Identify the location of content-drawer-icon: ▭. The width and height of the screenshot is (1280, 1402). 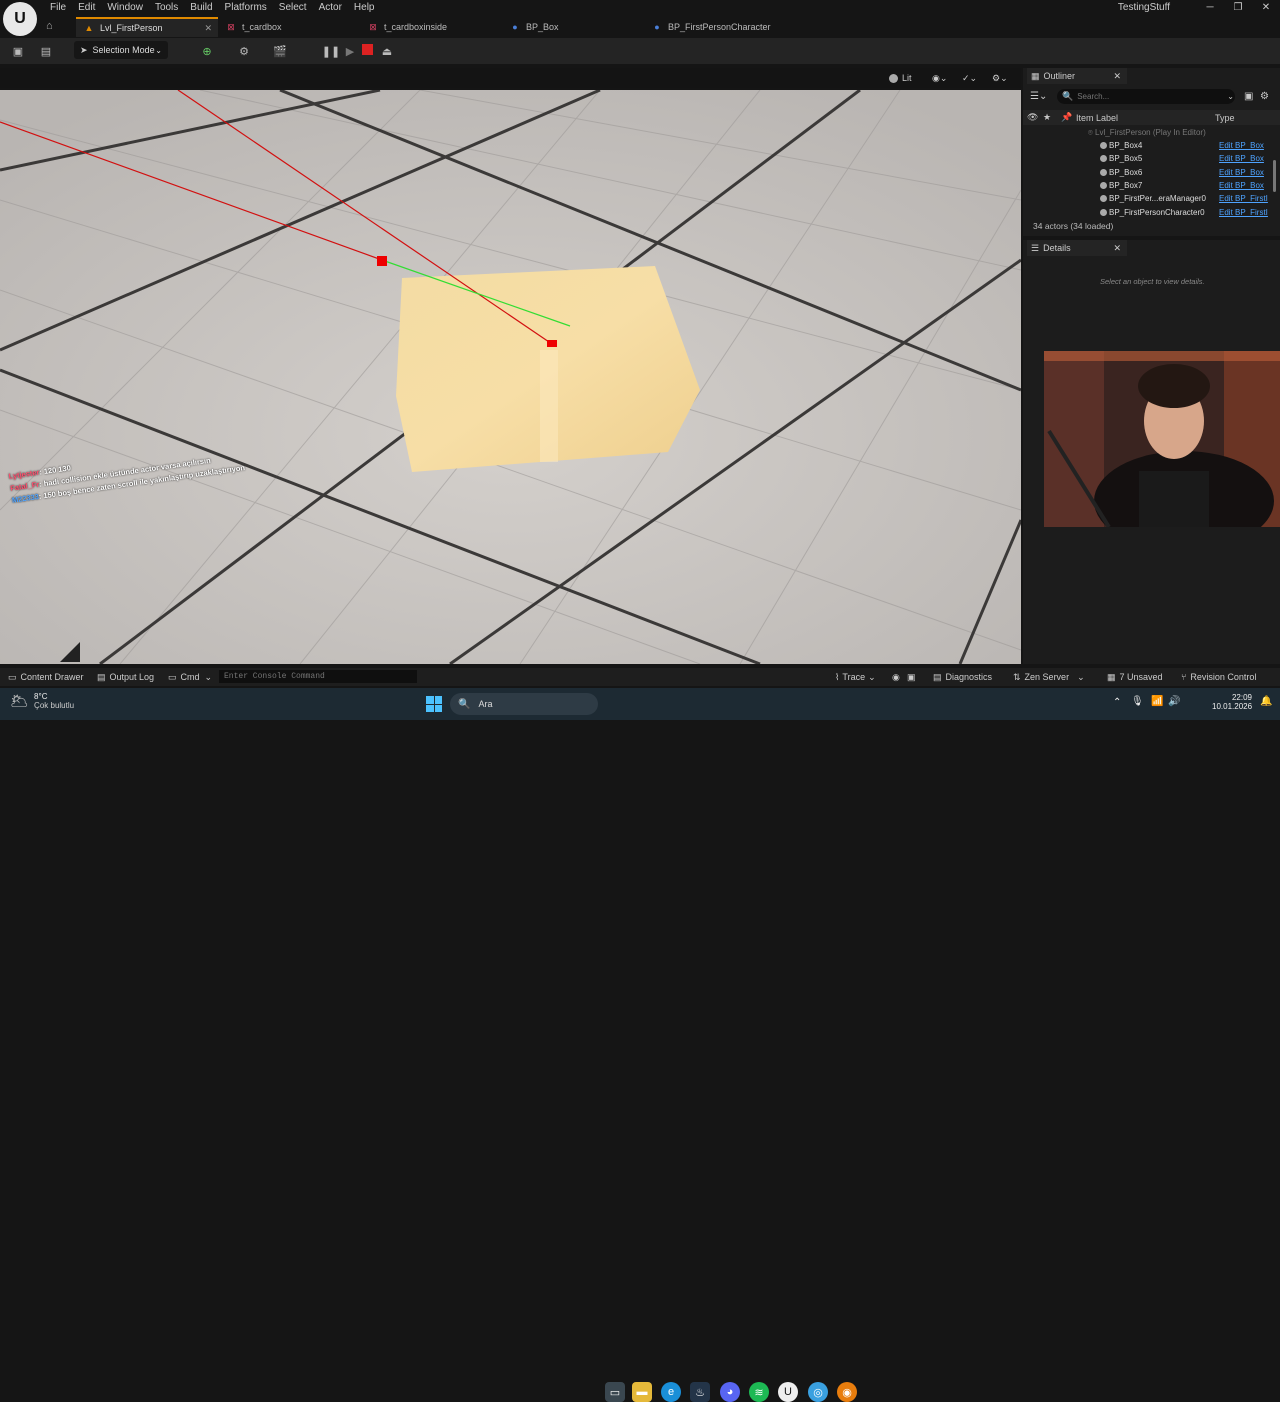
(12, 676).